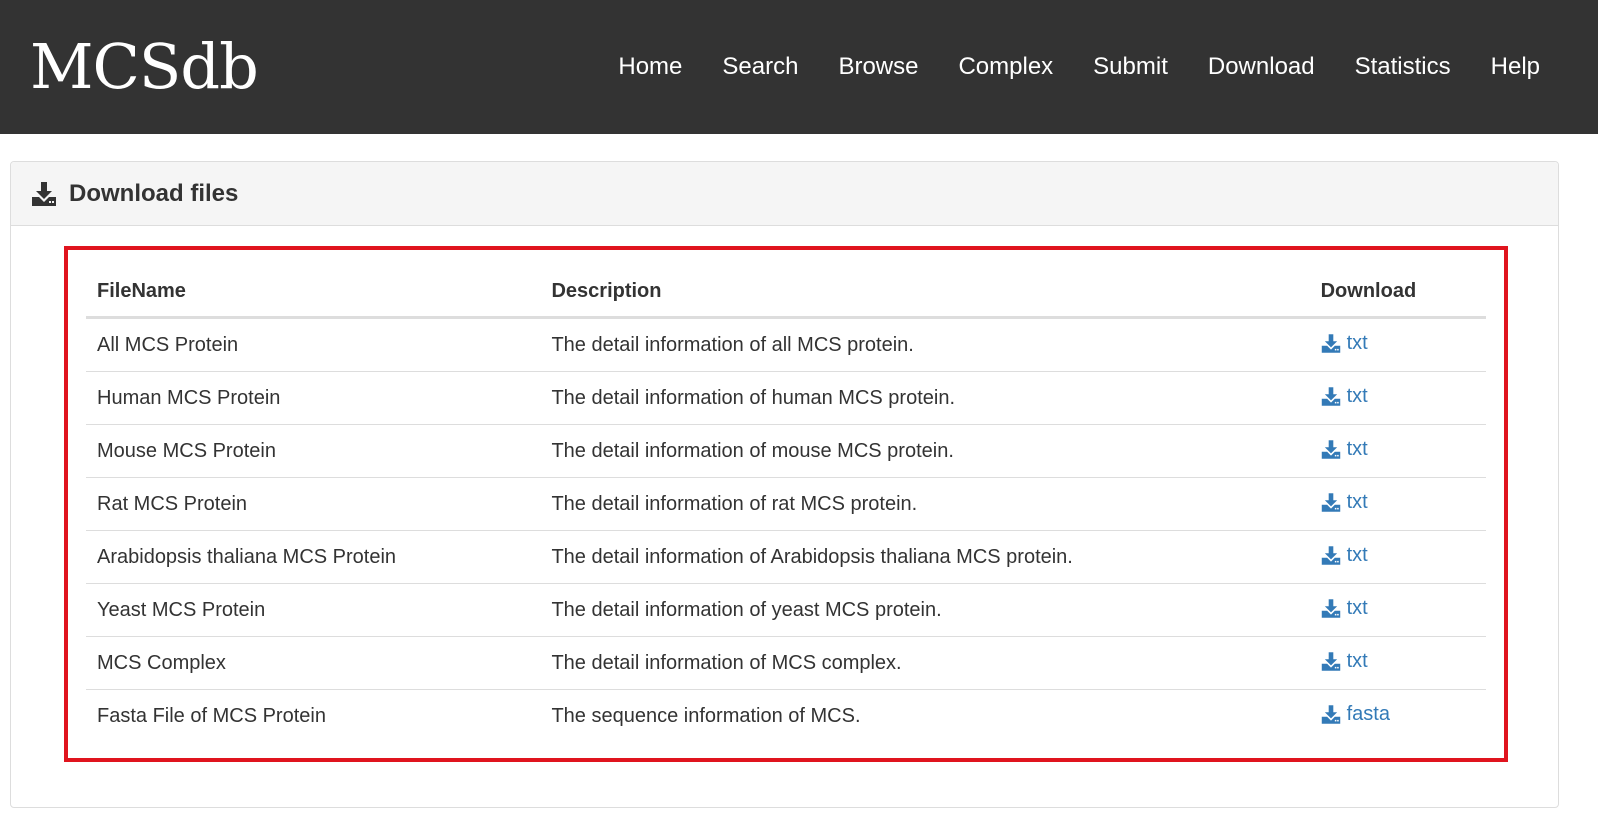 The image size is (1598, 834). I want to click on description-cell: The sequence information of MCS., so click(925, 715).